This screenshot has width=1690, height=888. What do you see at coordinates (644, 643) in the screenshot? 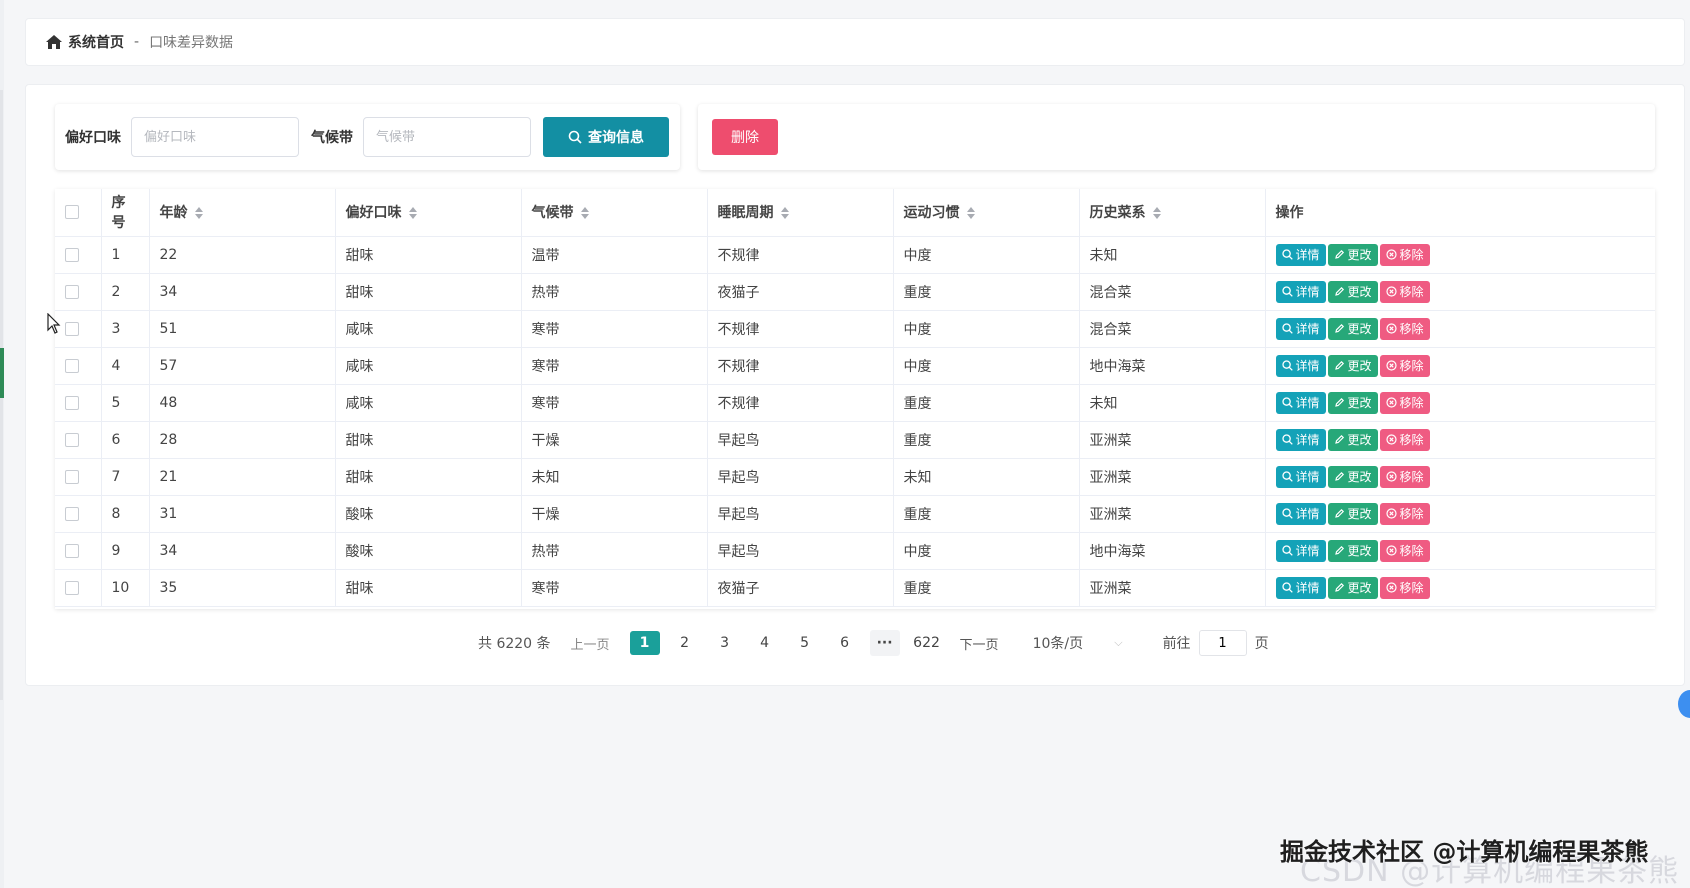
I see `page-number-button: 1` at bounding box center [644, 643].